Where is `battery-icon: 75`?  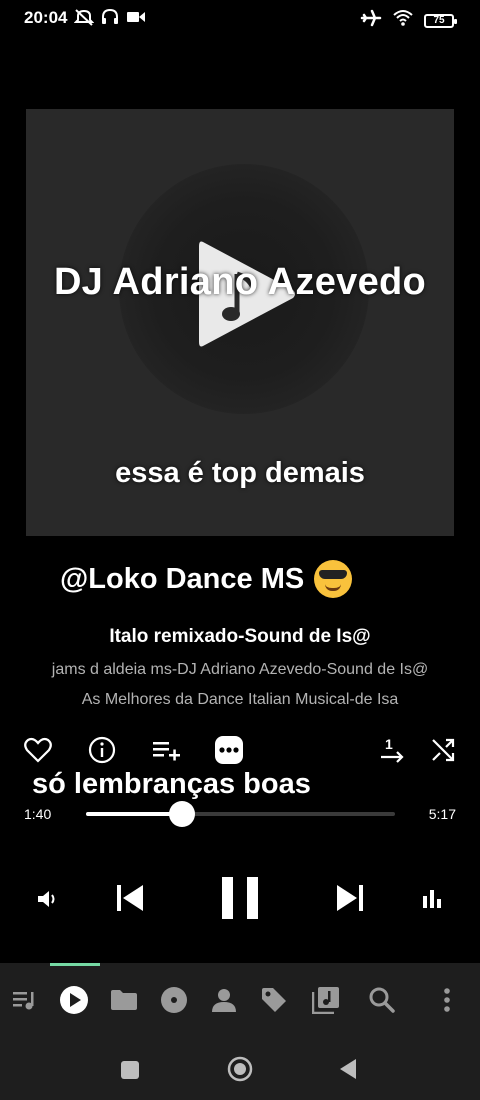
battery-icon: 75 is located at coordinates (440, 20).